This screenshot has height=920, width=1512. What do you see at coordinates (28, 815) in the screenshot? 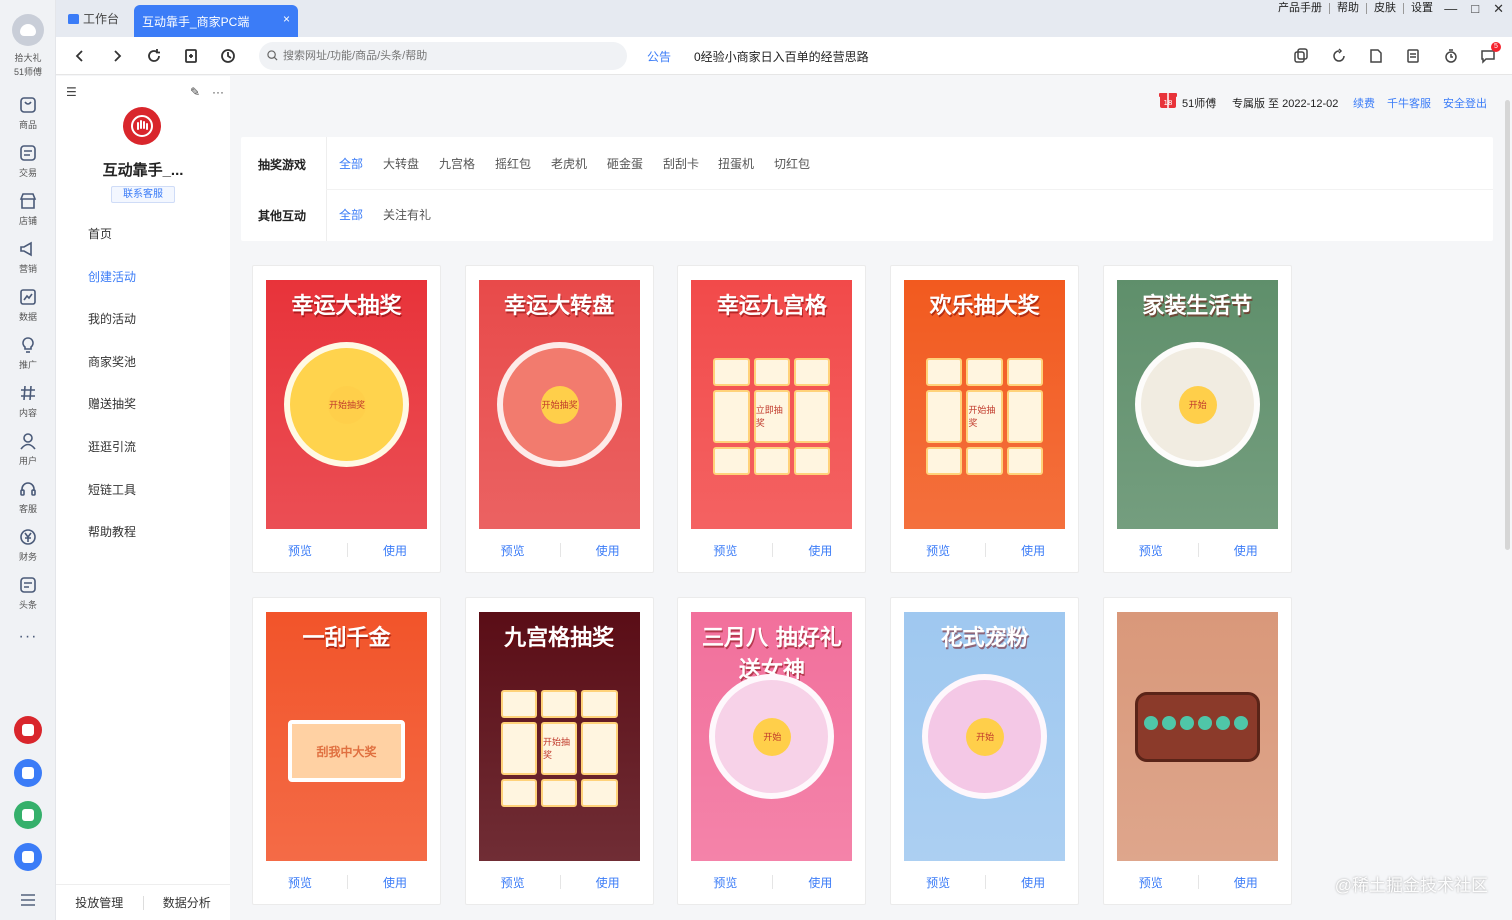
I see `app-schedule-icon` at bounding box center [28, 815].